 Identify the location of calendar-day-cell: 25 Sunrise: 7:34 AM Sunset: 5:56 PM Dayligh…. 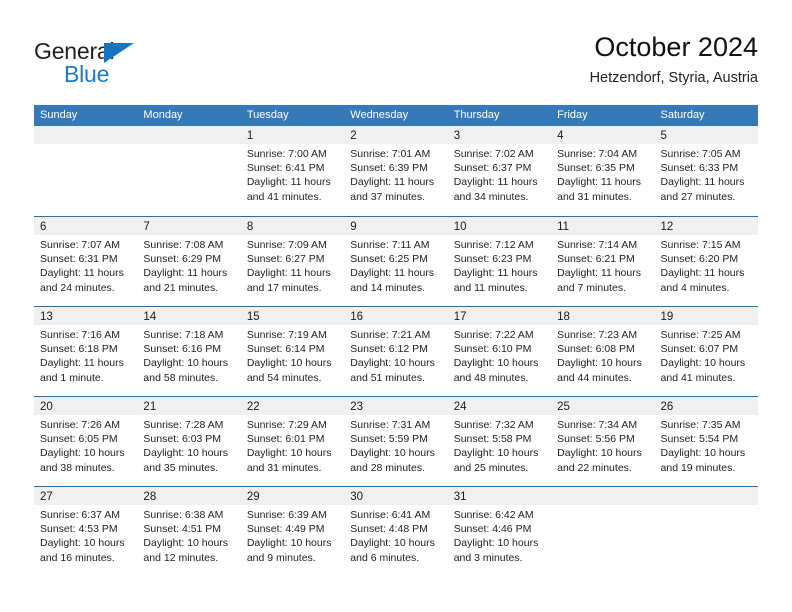
(603, 441).